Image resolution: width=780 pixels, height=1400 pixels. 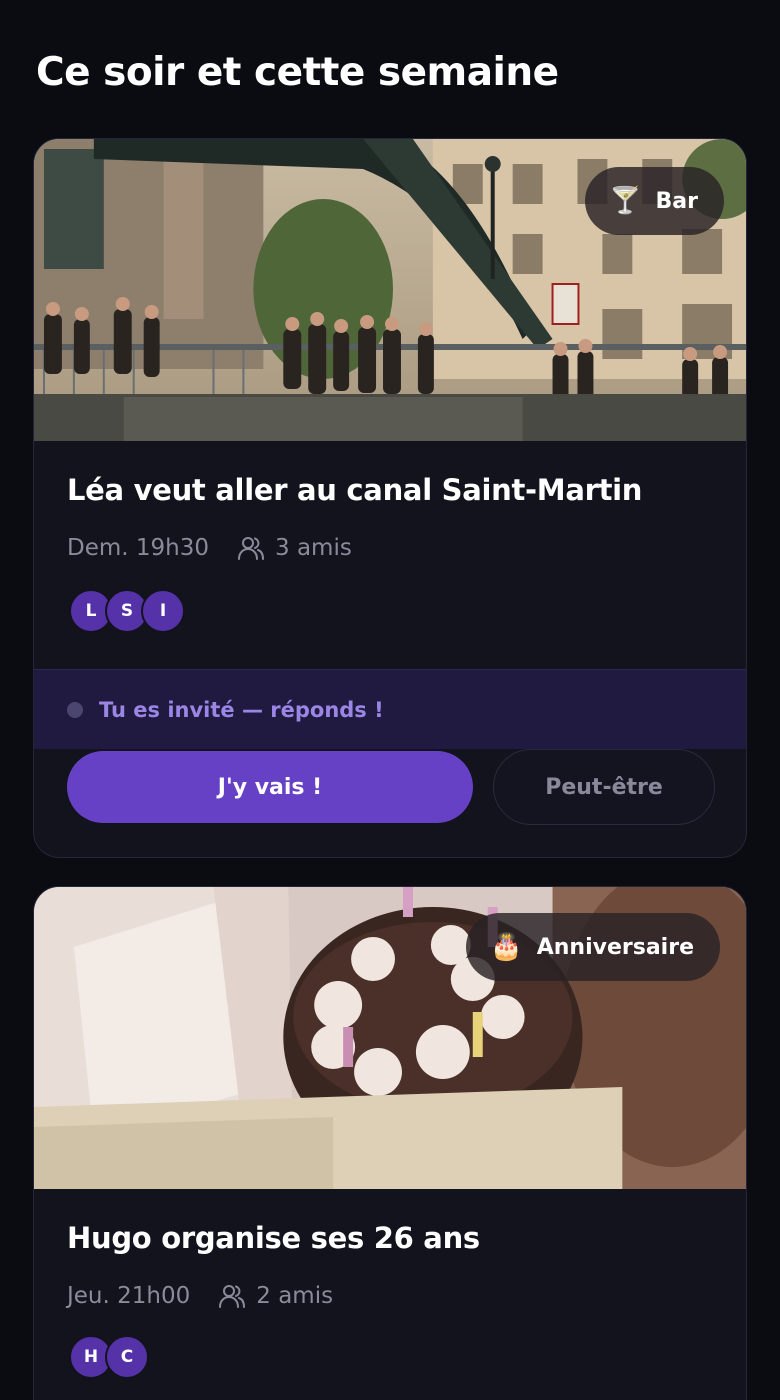 I want to click on event-time: Dem. 19h30, so click(x=138, y=548).